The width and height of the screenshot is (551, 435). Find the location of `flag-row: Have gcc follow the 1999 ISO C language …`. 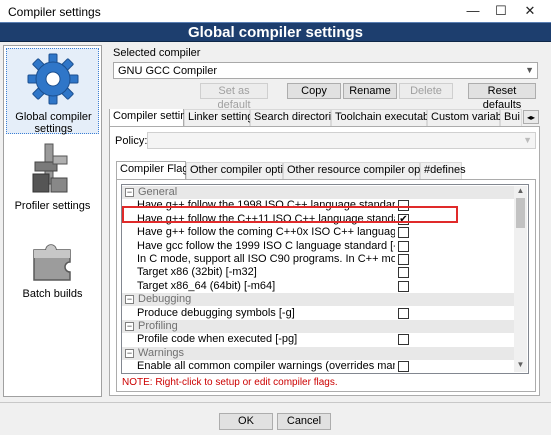

flag-row: Have gcc follow the 1999 ISO C language … is located at coordinates (318, 246).